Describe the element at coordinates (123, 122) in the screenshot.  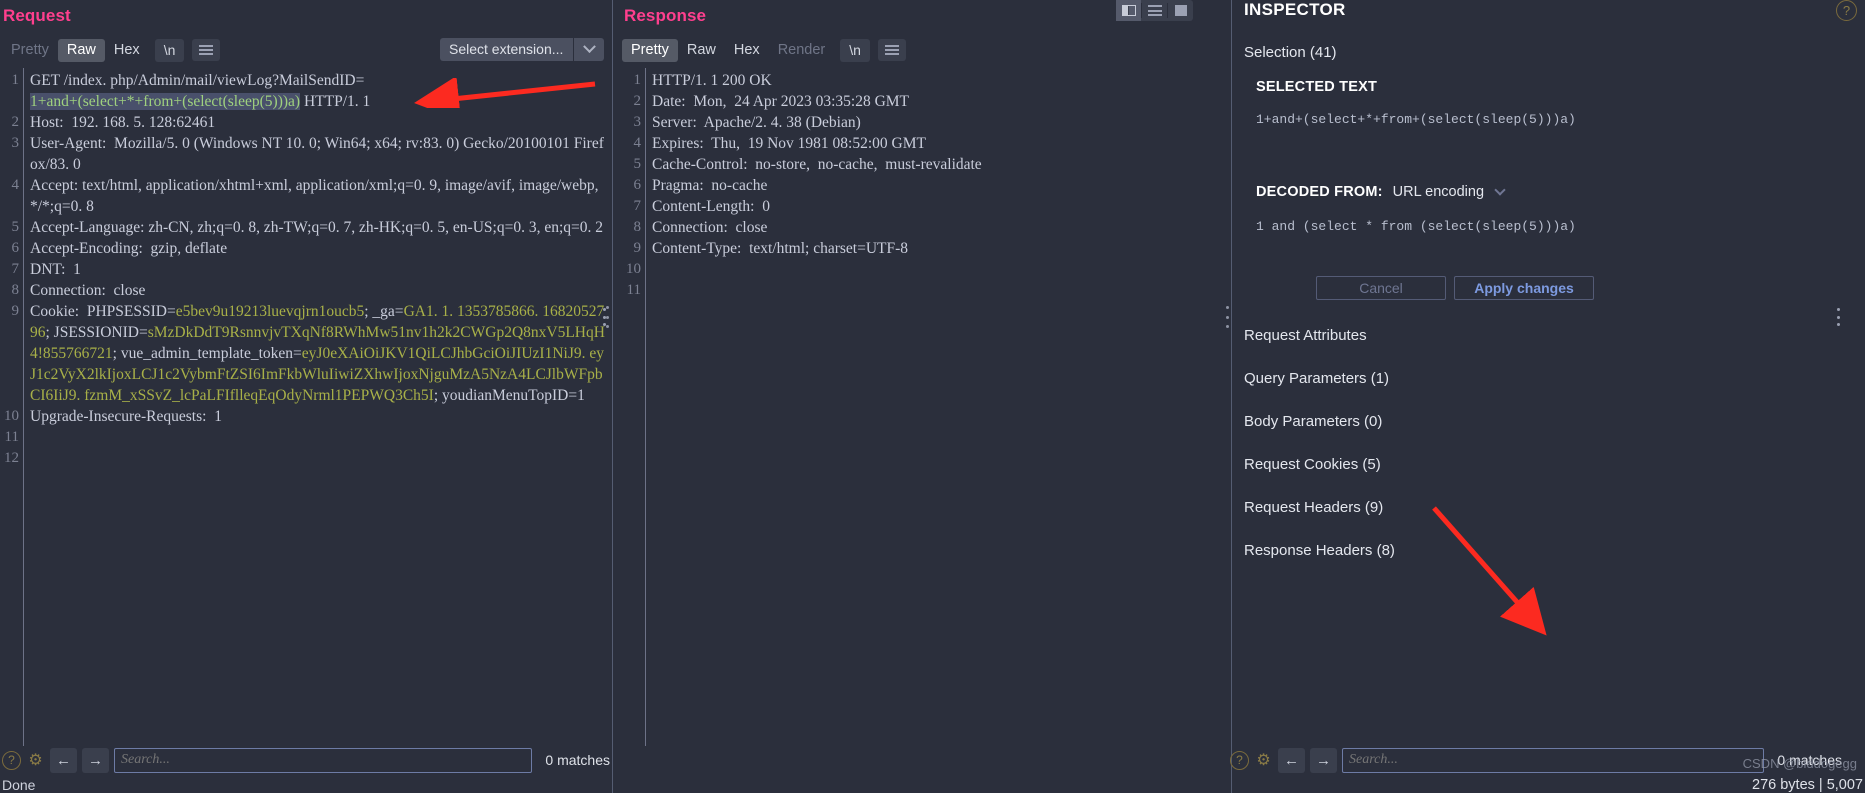
I see `code-segment: Host: 192. 168. 5. 128:62461` at that location.